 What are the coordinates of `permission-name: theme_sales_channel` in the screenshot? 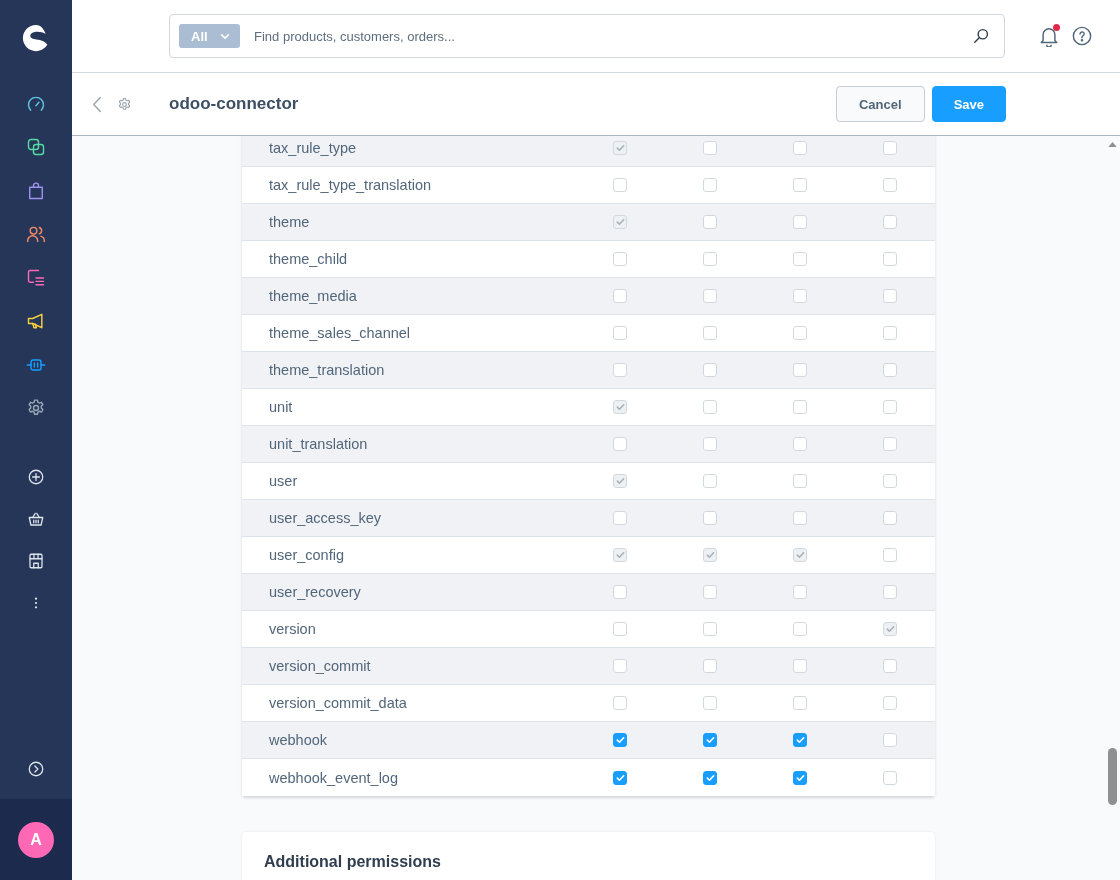 It's located at (340, 333).